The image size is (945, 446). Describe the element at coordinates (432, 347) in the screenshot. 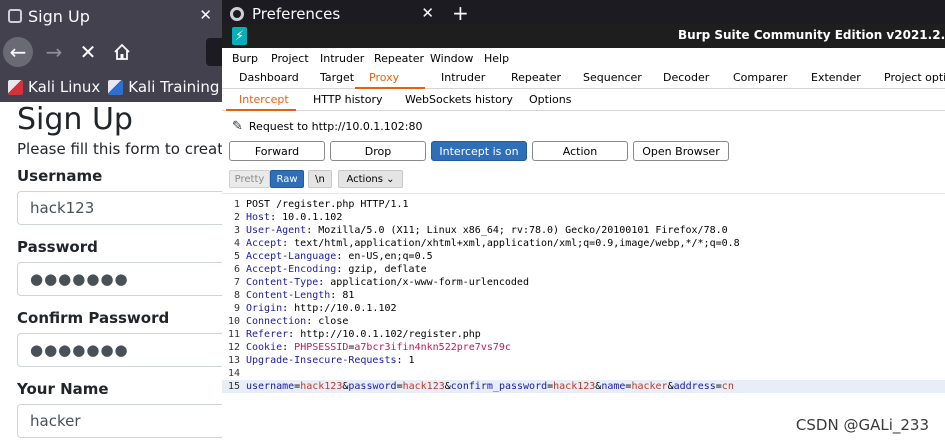

I see `cookie-value: a7bcr3ifin4nkn522pre7vs79c` at that location.